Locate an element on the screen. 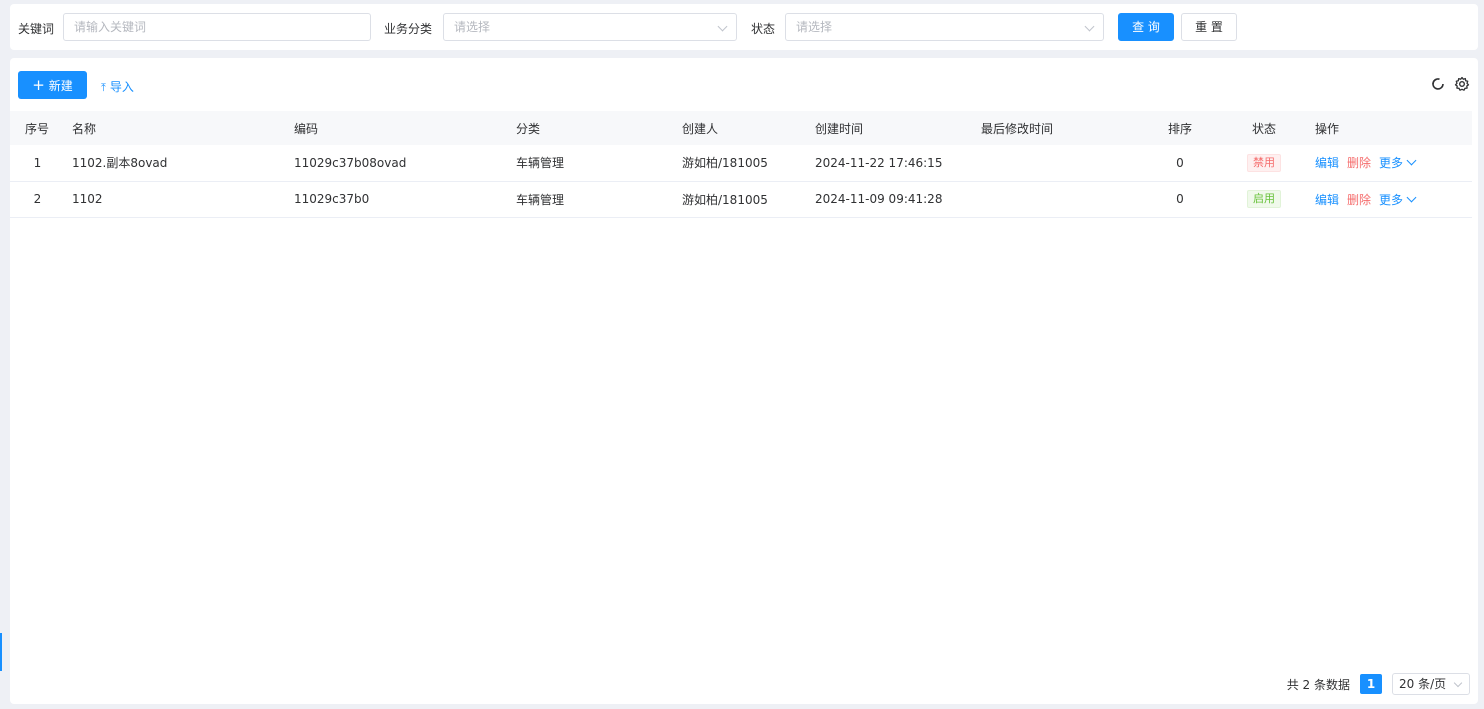  left-edge-indicator is located at coordinates (1, 652).